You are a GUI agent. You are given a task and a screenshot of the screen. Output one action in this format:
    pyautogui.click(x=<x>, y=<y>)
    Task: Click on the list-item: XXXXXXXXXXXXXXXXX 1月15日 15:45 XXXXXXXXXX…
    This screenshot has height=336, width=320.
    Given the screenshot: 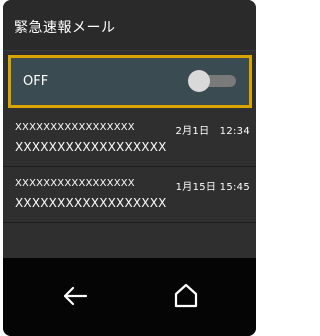 What is the action you would take?
    pyautogui.click(x=129, y=195)
    